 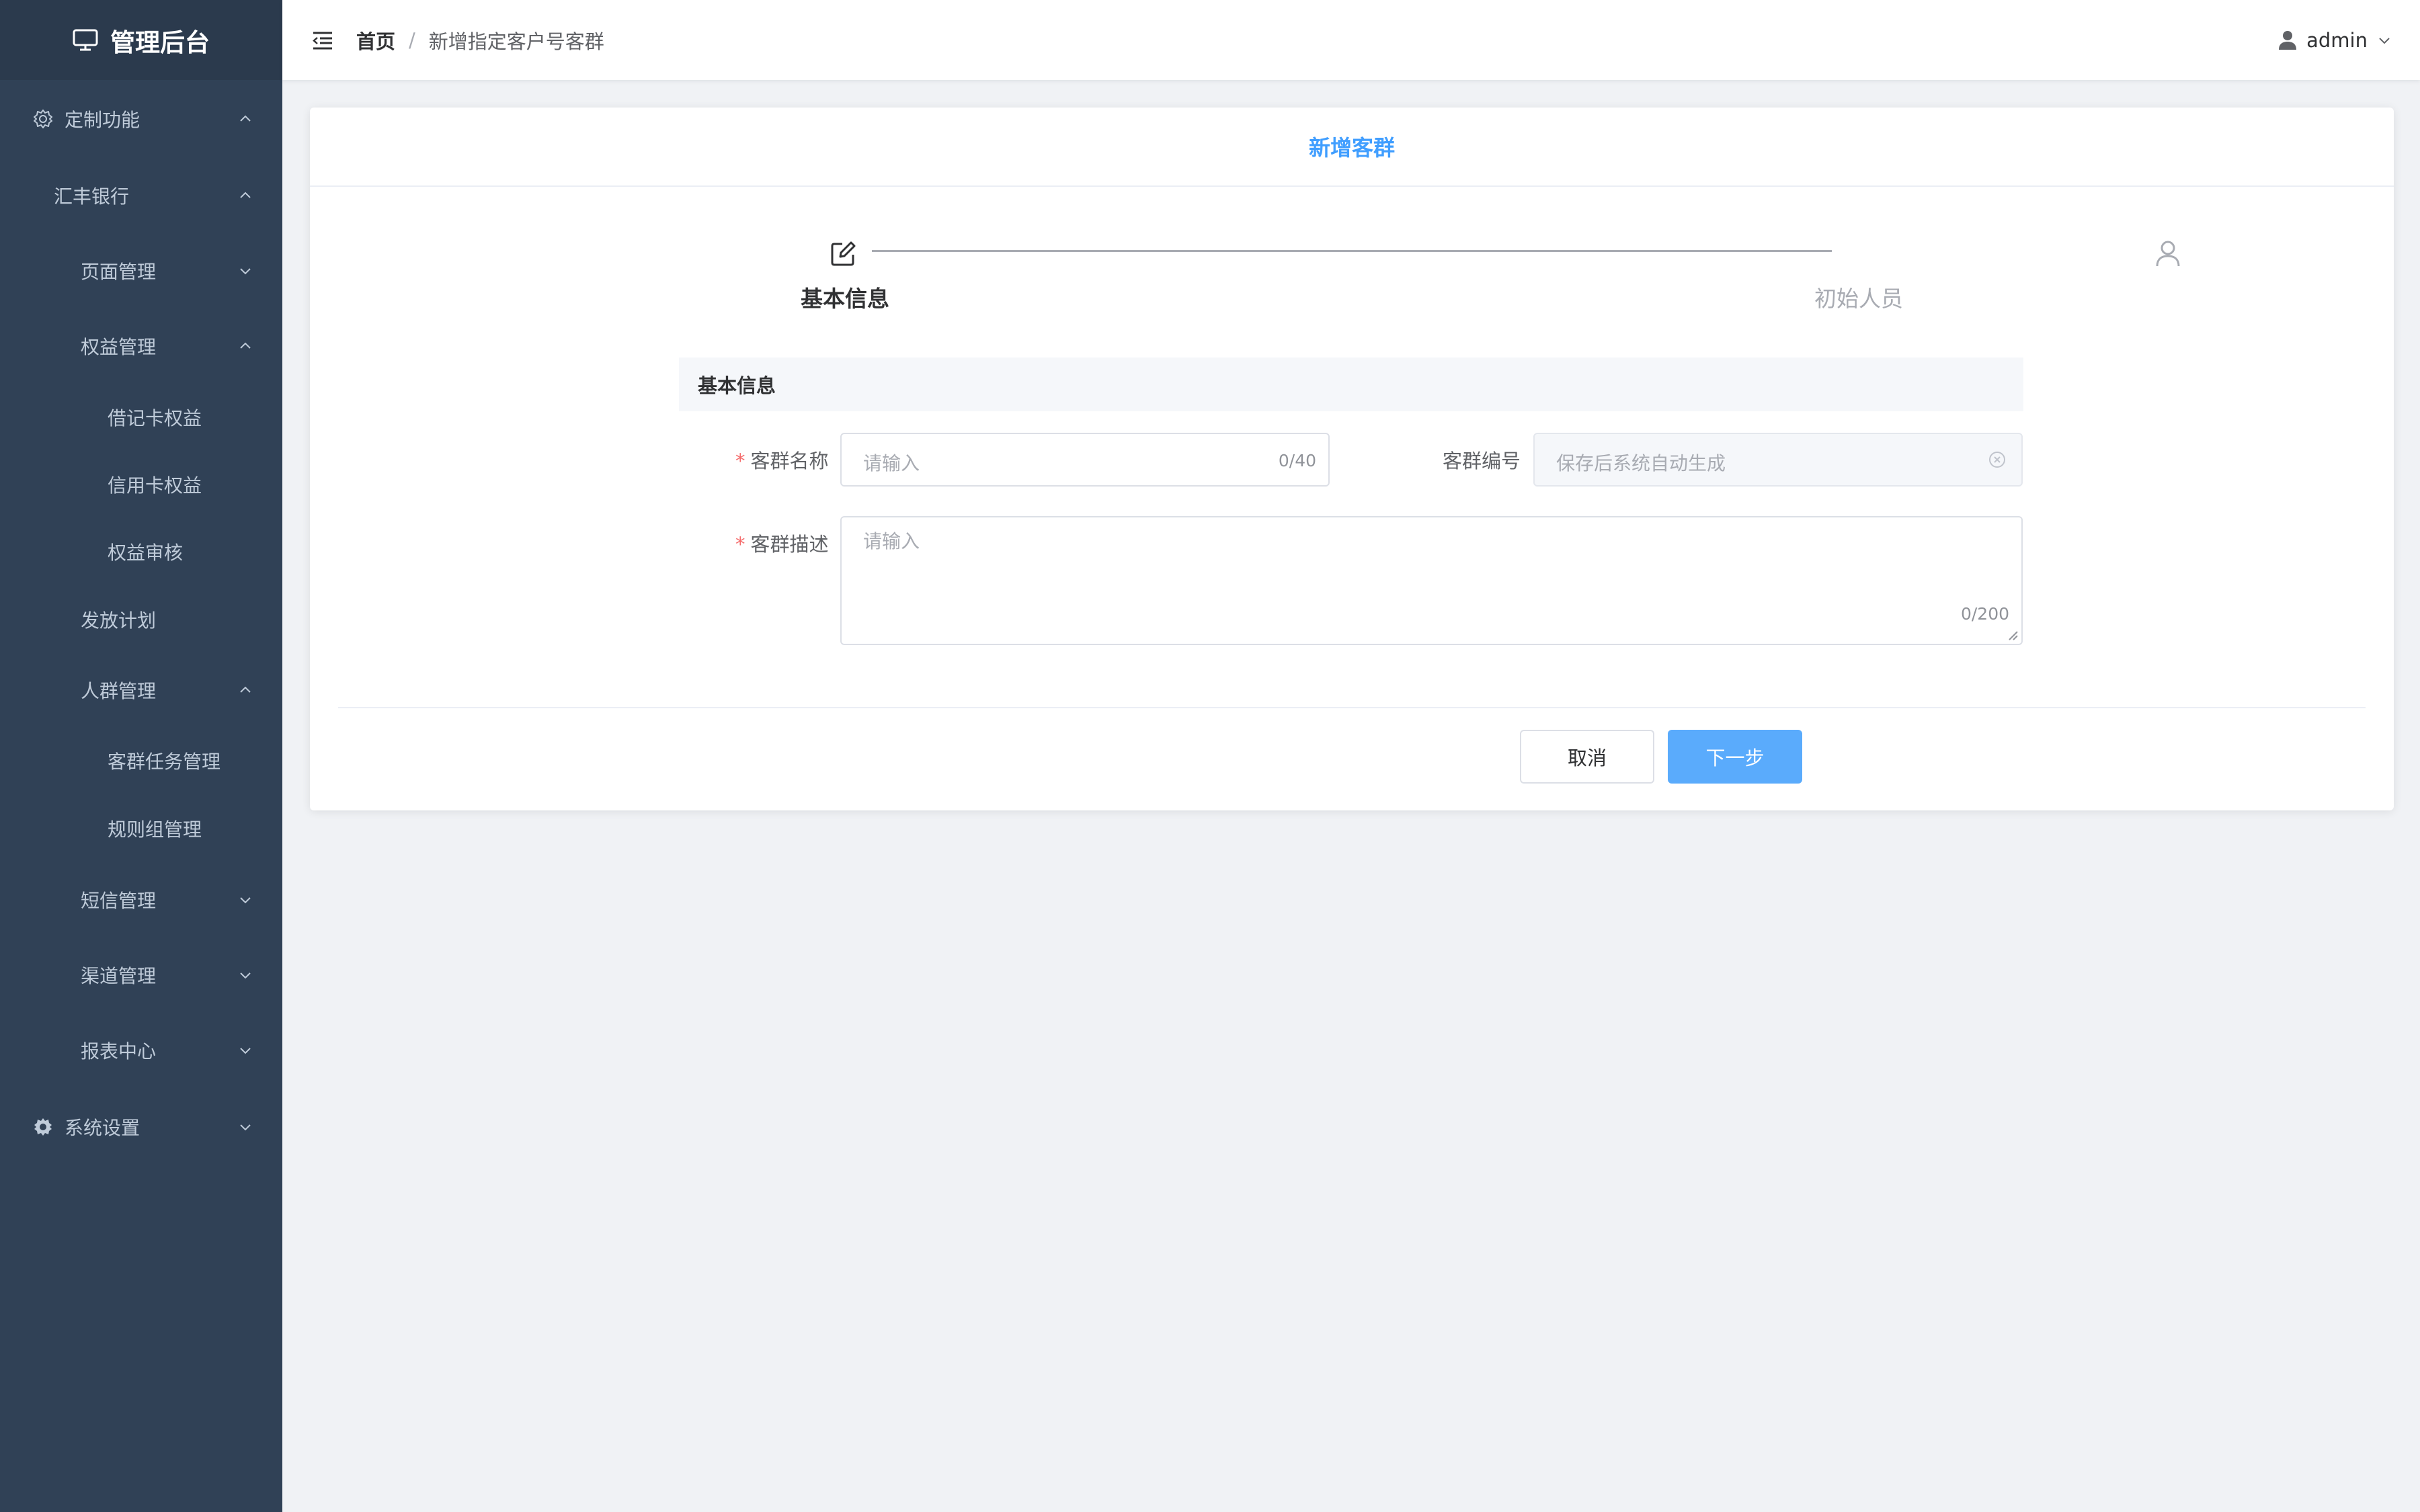 I want to click on sidebar-item-channel-management: 渠道管理, so click(x=141, y=975).